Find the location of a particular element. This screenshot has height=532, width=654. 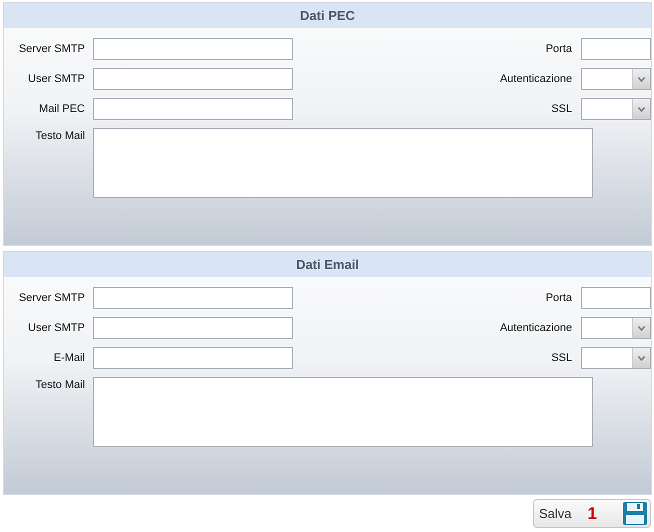

section-header: Dati Email is located at coordinates (327, 264).